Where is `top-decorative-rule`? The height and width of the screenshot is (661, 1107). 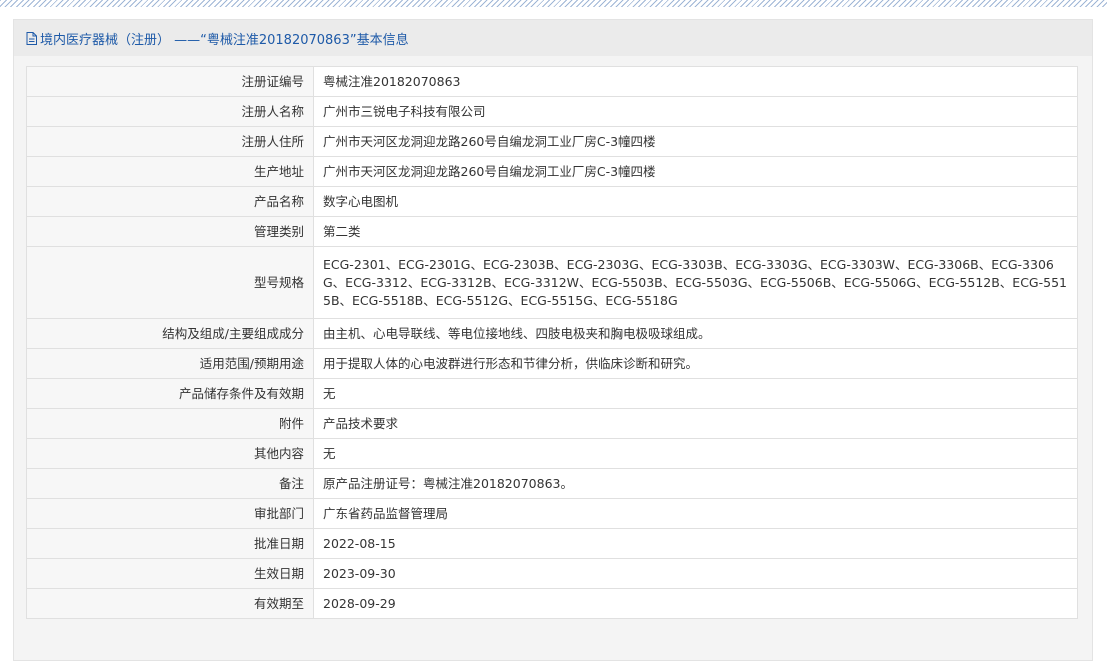 top-decorative-rule is located at coordinates (553, 3).